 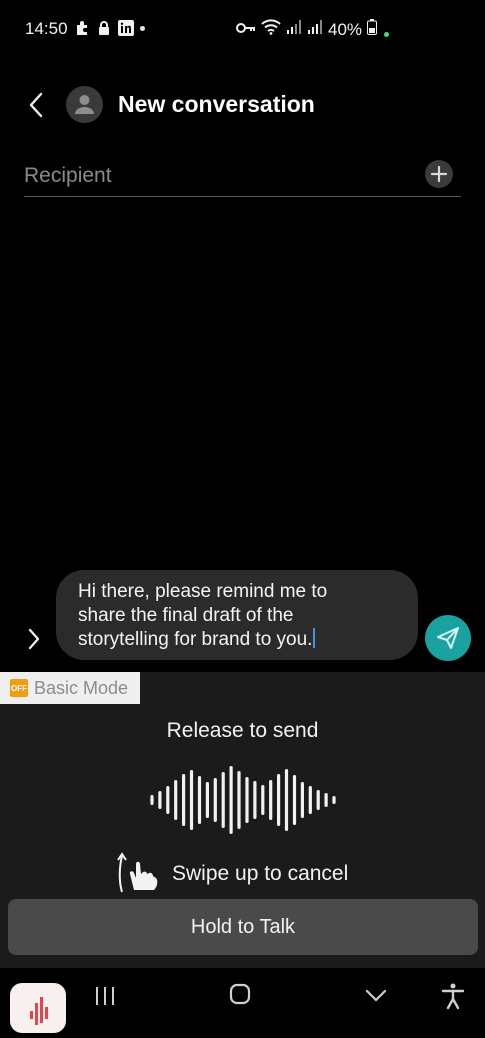 I want to click on audio-bars-icon, so click(x=39, y=1011).